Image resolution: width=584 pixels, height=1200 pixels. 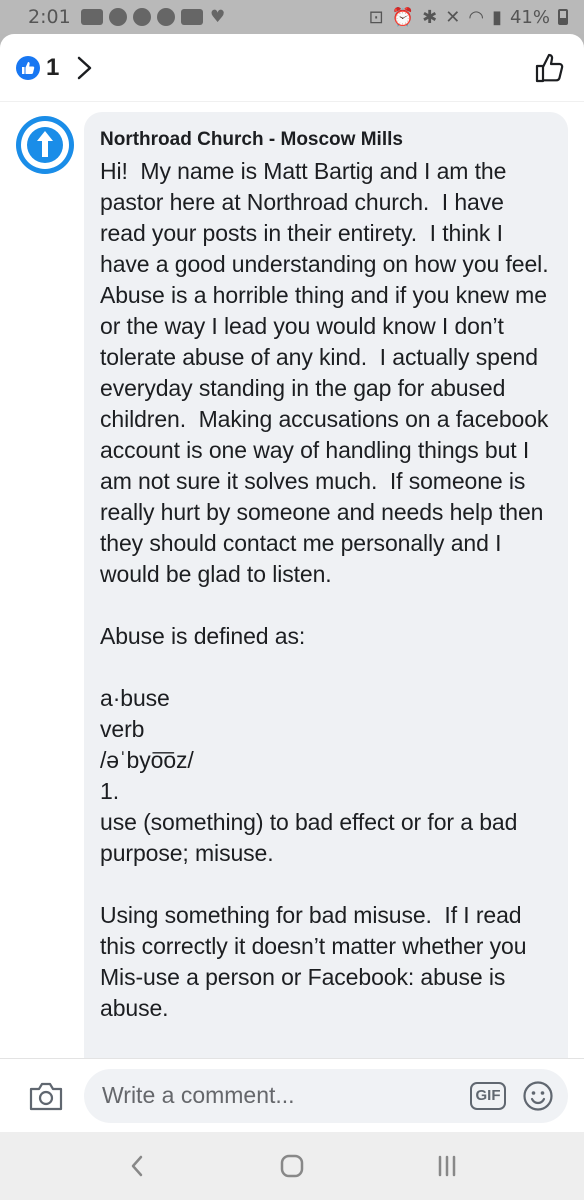 I want to click on system-status: ⊡ ⏰ ✱ ✕ ◠ ▮ 41%, so click(x=468, y=17).